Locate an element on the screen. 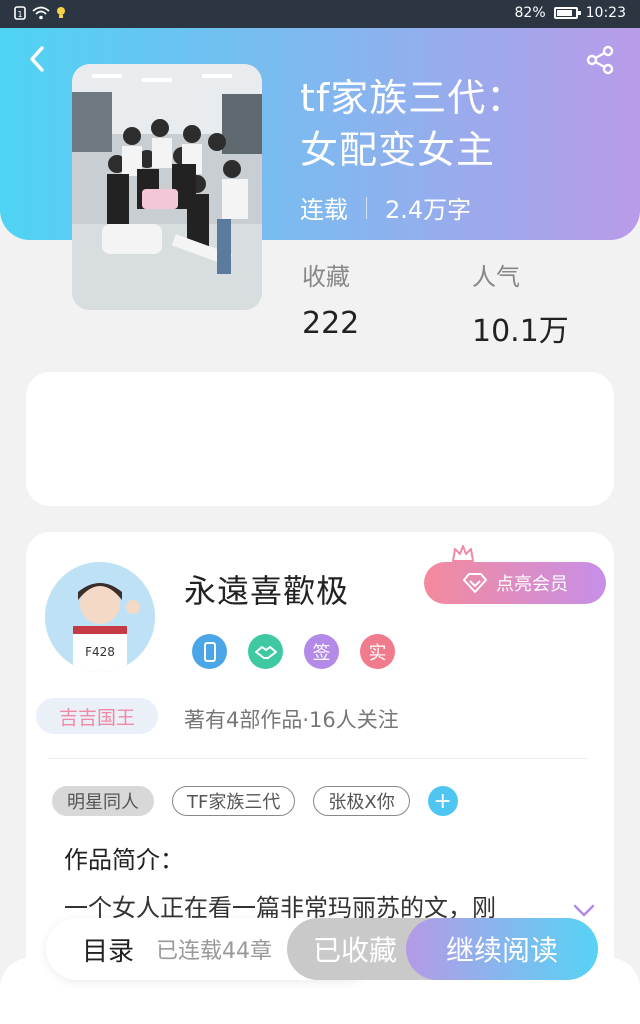 The image size is (640, 1024). crown-icon is located at coordinates (463, 553).